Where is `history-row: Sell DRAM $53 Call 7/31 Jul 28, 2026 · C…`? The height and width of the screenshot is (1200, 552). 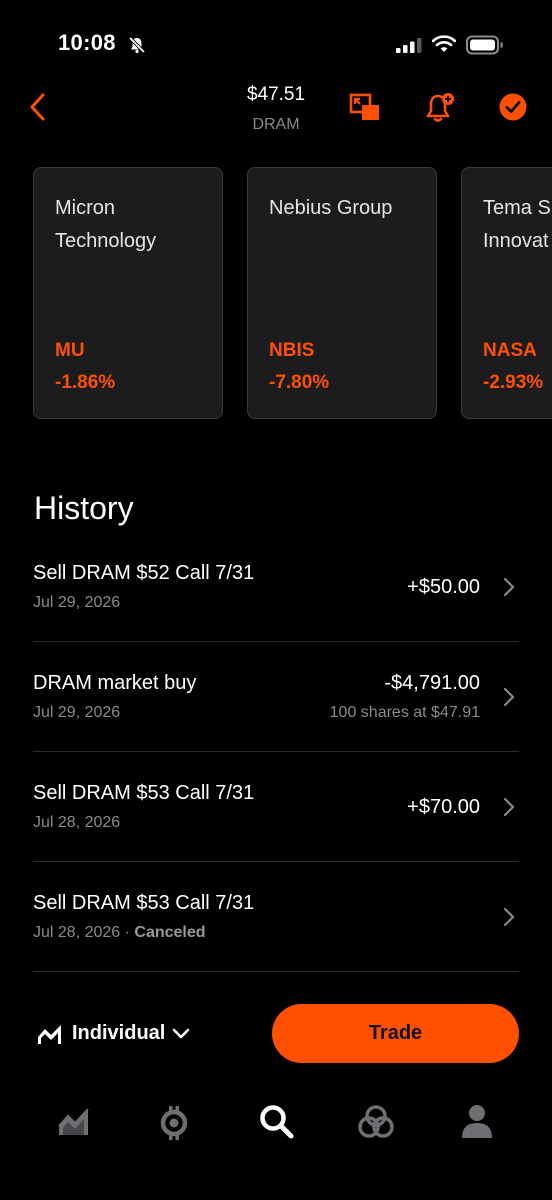
history-row: Sell DRAM $53 Call 7/31 Jul 28, 2026 · C… is located at coordinates (276, 916).